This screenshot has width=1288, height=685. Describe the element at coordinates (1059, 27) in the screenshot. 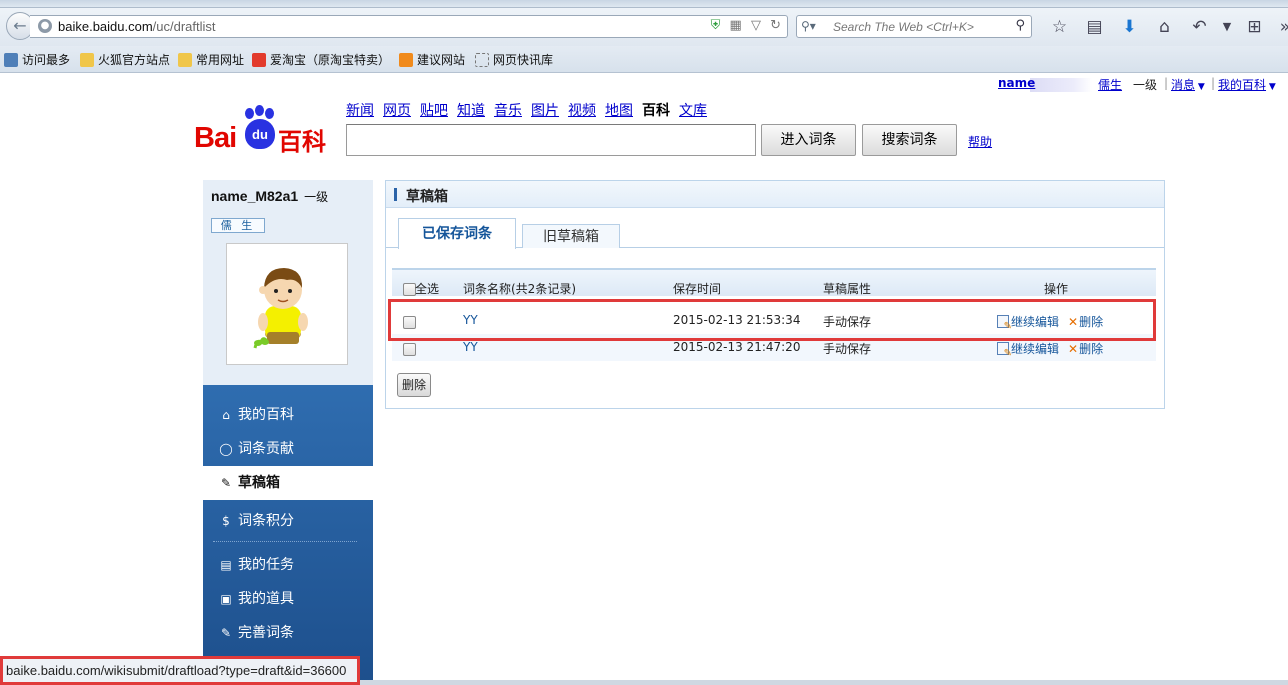

I see `bookmark-star-icon: ☆` at that location.